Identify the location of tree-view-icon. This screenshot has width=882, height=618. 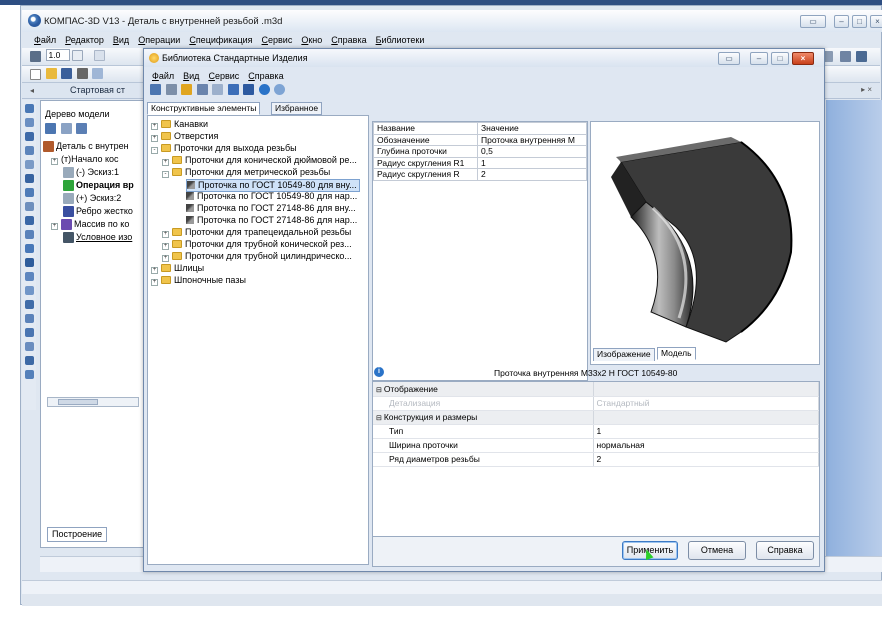
(82, 129).